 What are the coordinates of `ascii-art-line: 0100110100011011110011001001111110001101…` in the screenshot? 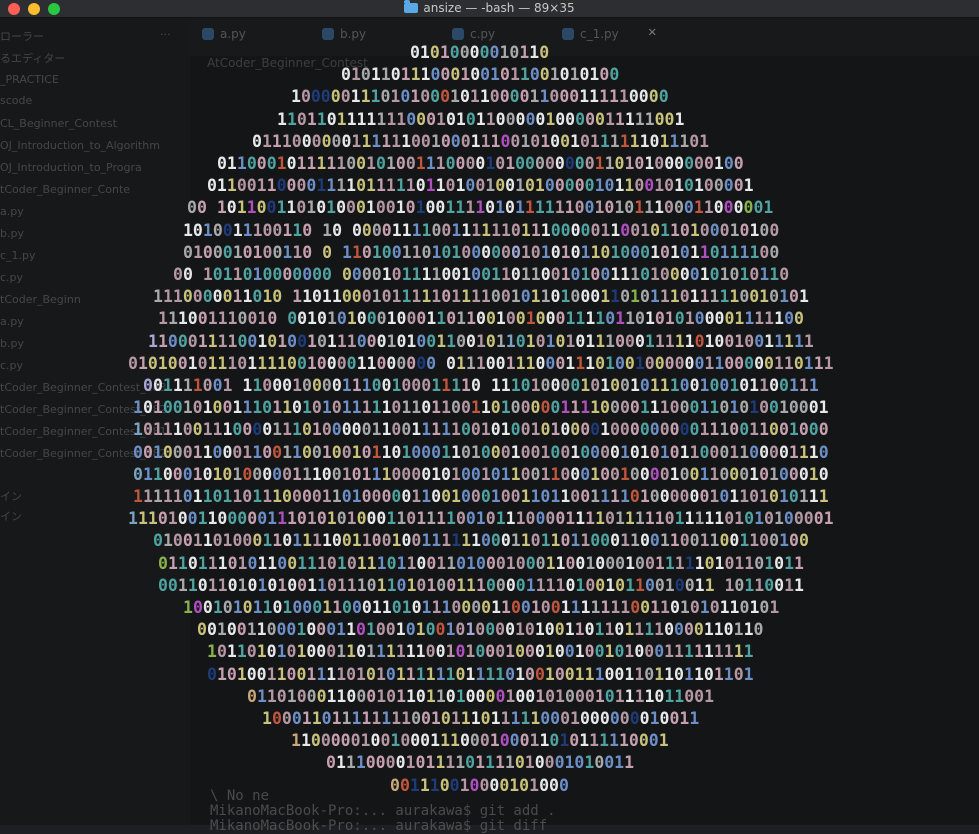 It's located at (481, 540).